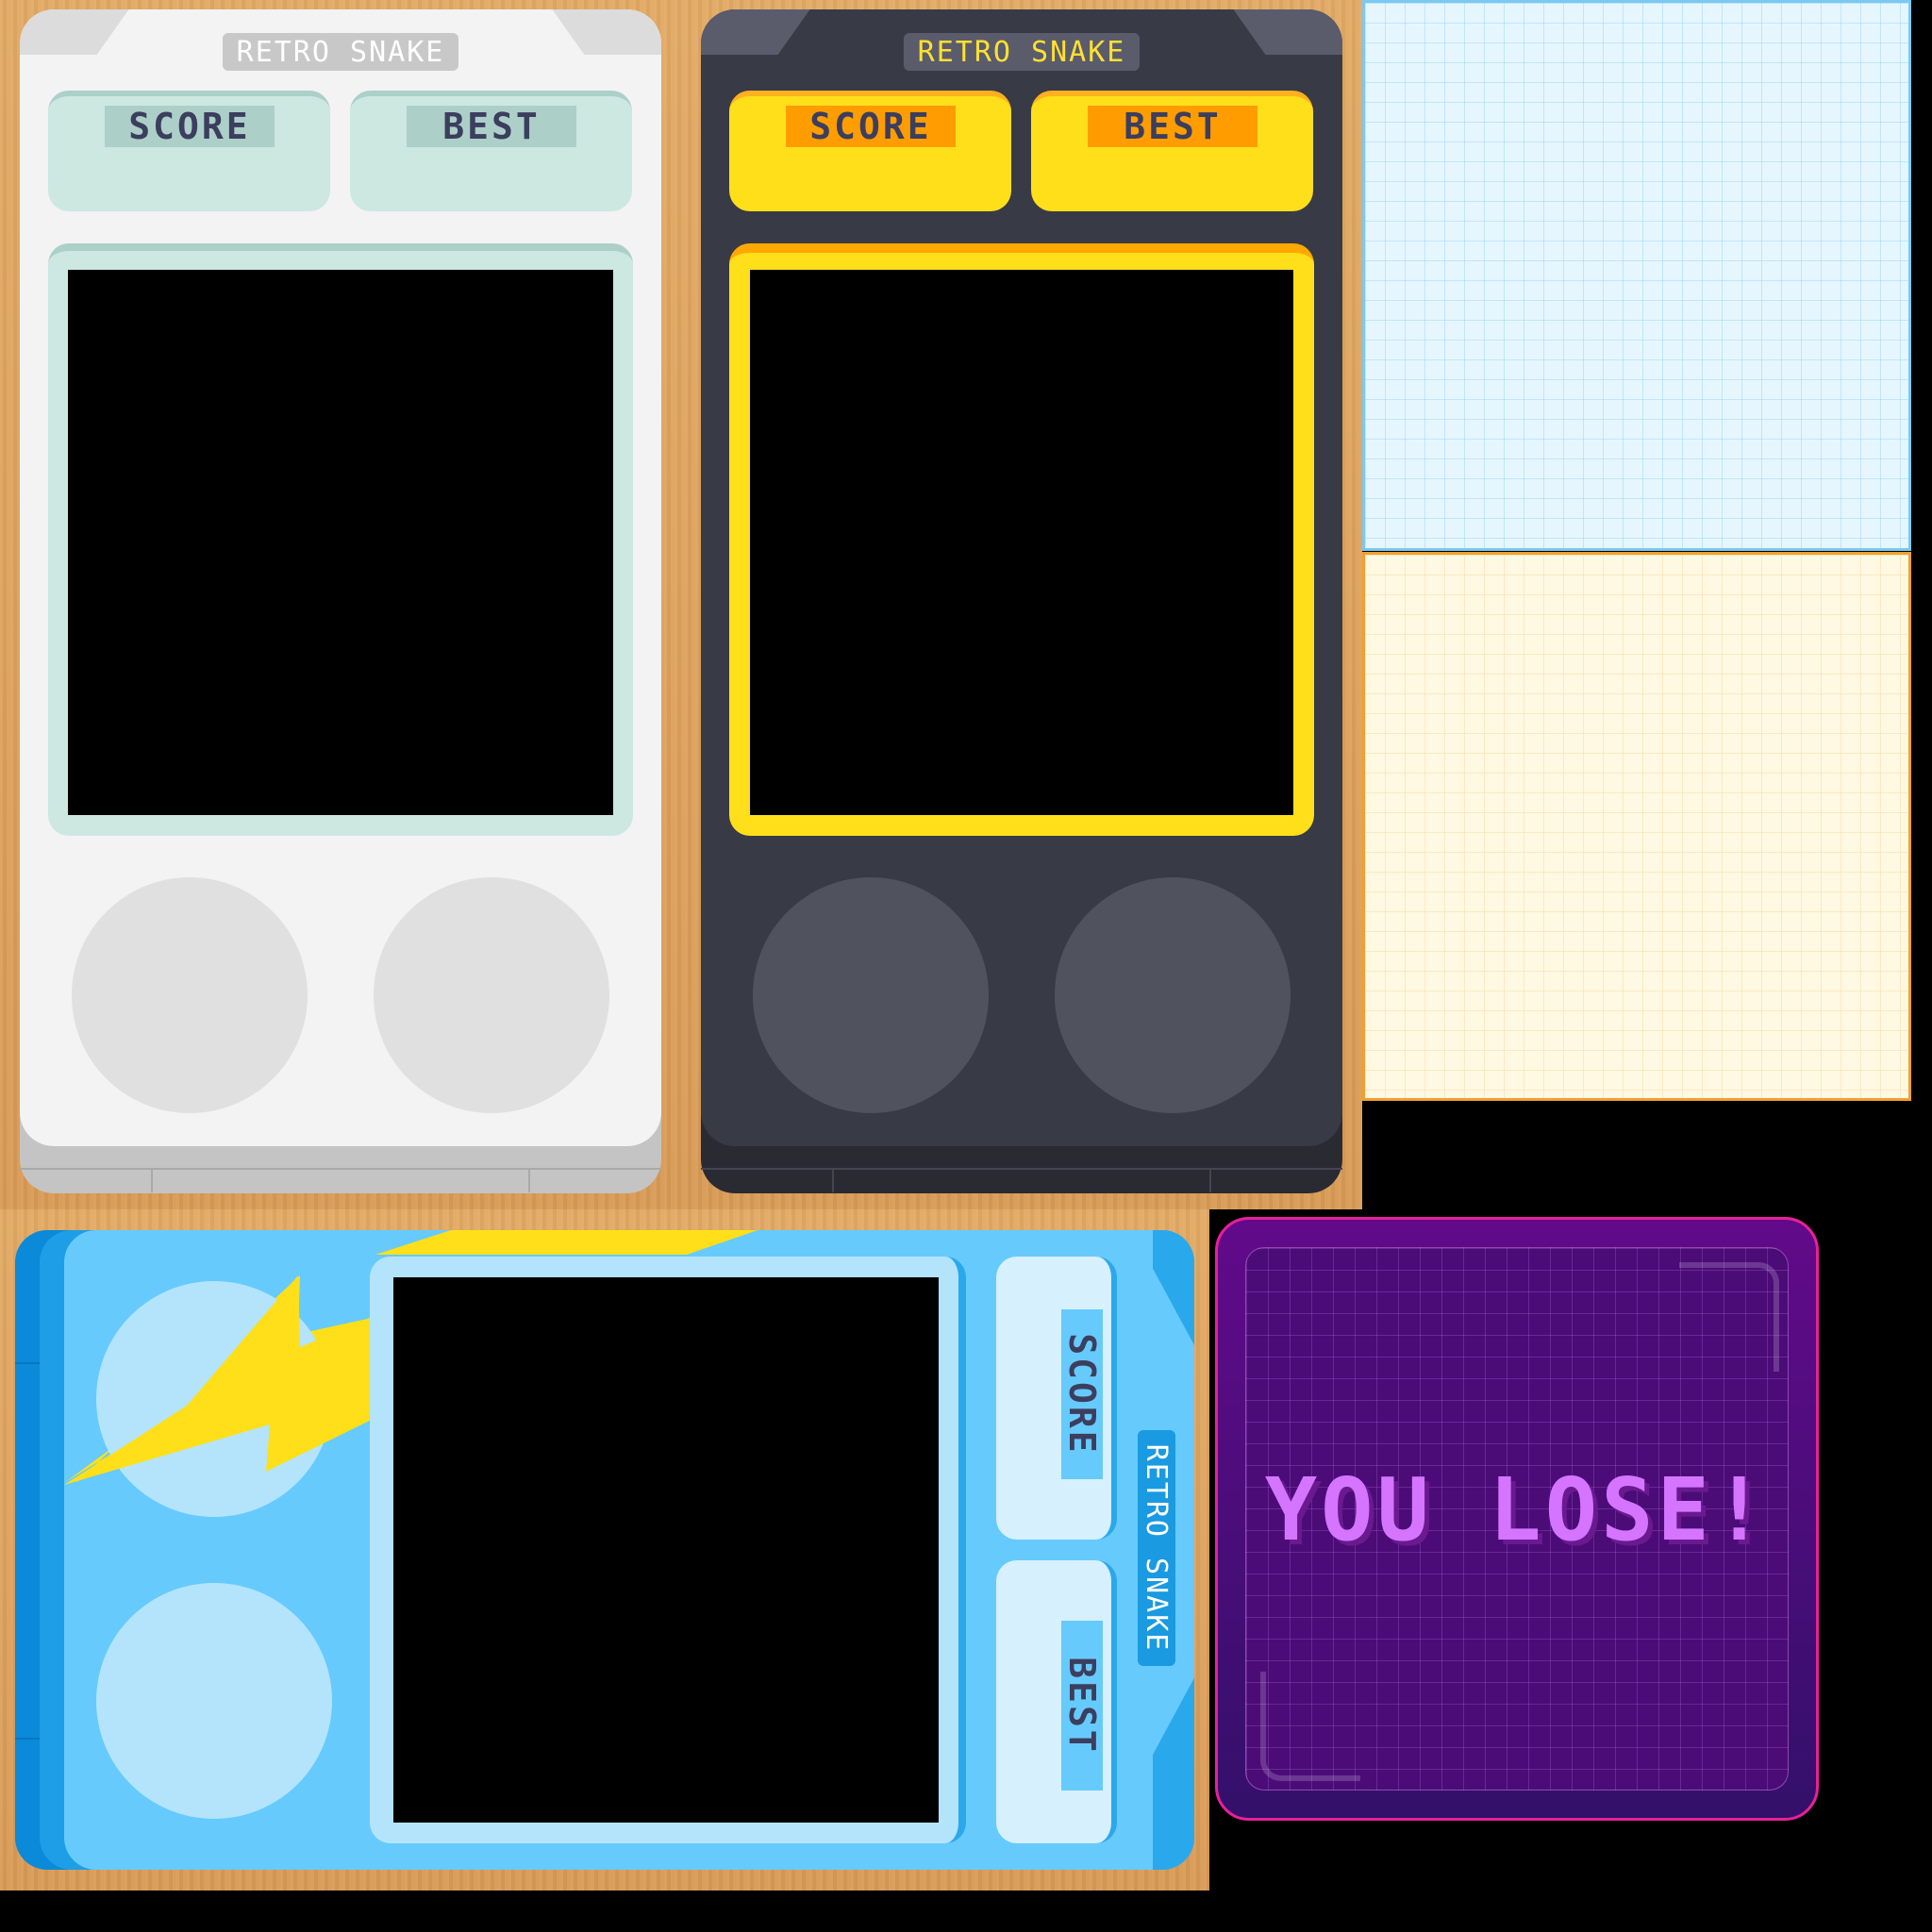 Image resolution: width=1932 pixels, height=1932 pixels. Describe the element at coordinates (340, 1169) in the screenshot. I see `light-console-base-line` at that location.